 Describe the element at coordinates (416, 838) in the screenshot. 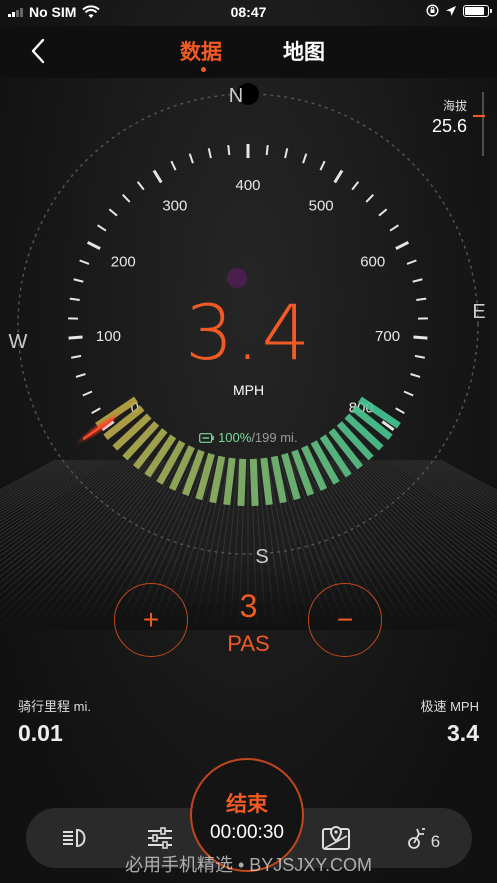

I see `bike-icon` at that location.